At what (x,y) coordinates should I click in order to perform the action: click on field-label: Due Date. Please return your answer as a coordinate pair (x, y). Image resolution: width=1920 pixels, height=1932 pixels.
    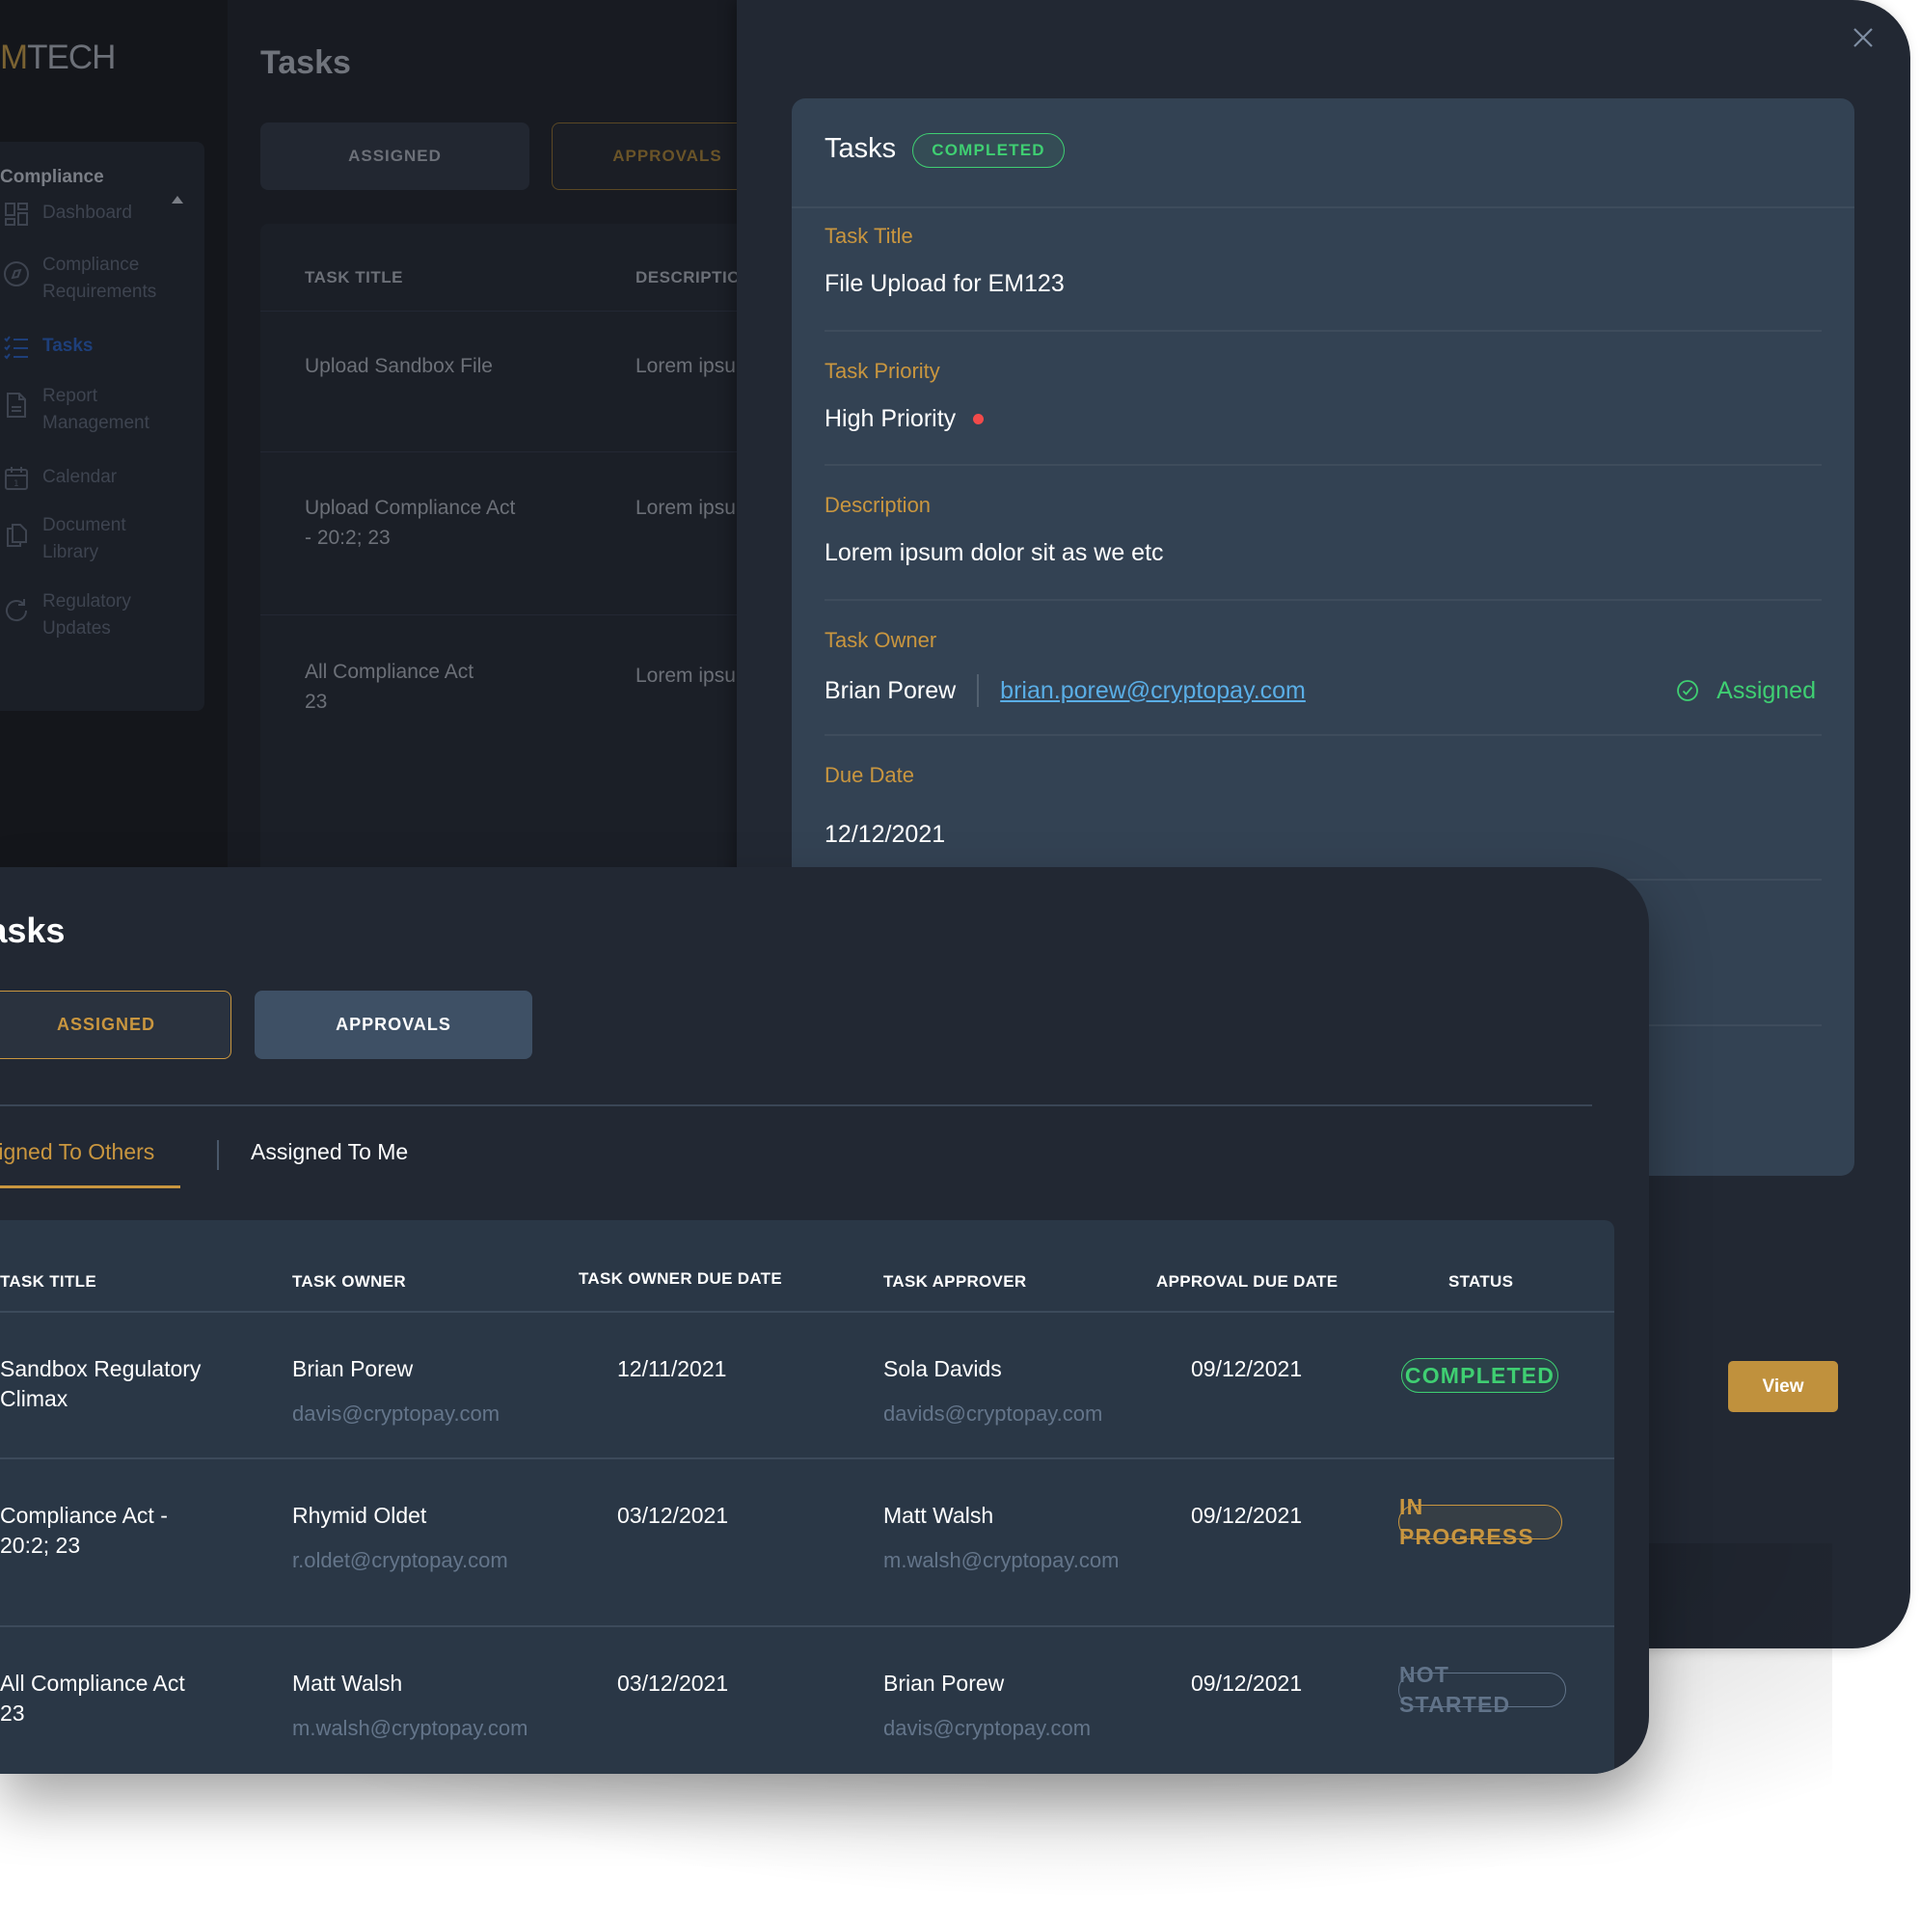
    Looking at the image, I should click on (869, 775).